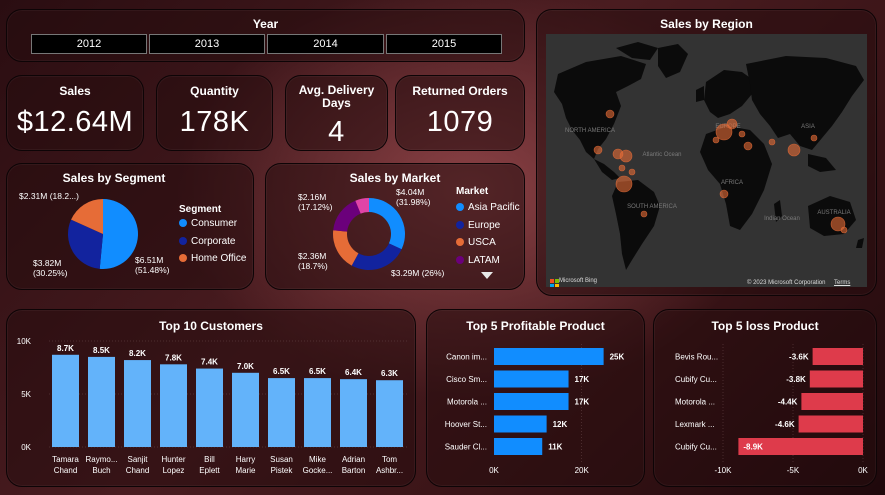 The width and height of the screenshot is (885, 495). Describe the element at coordinates (207, 44) in the screenshot. I see `year-option-2013: 2013` at that location.